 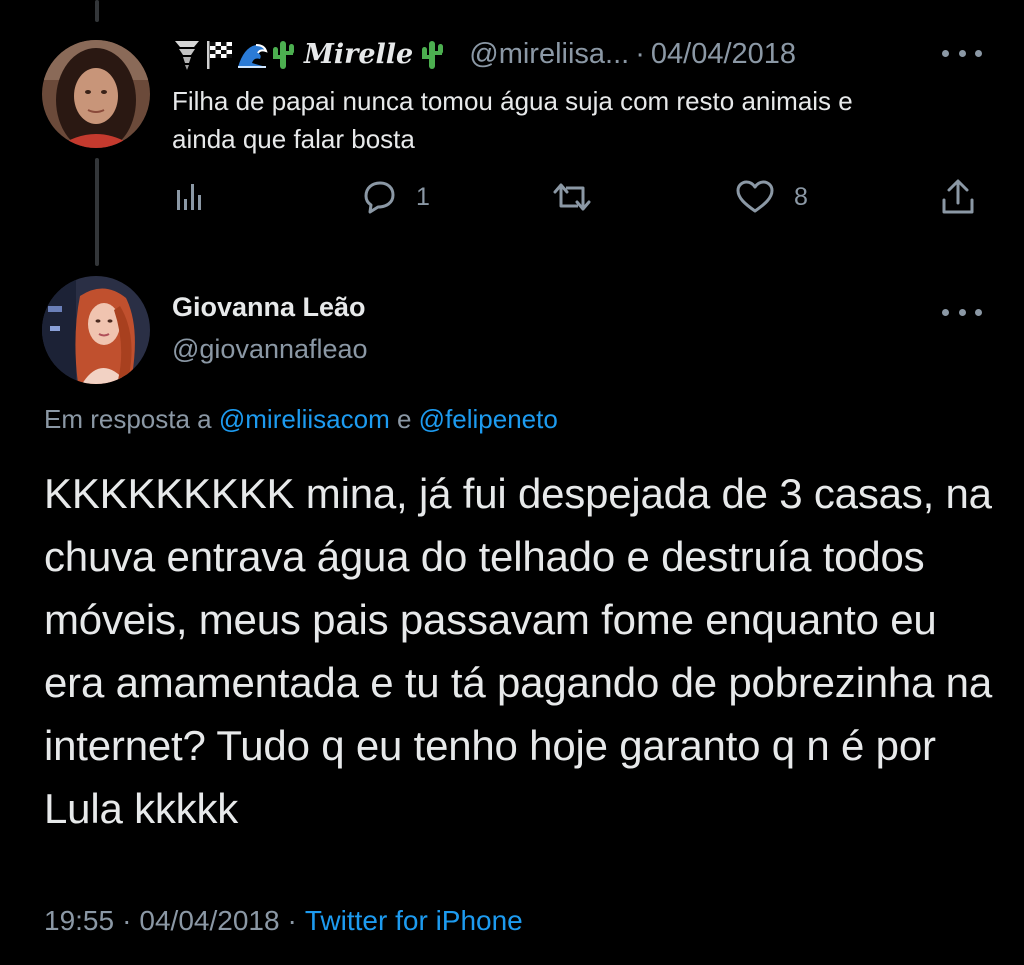 I want to click on like-count: 8, so click(x=801, y=196).